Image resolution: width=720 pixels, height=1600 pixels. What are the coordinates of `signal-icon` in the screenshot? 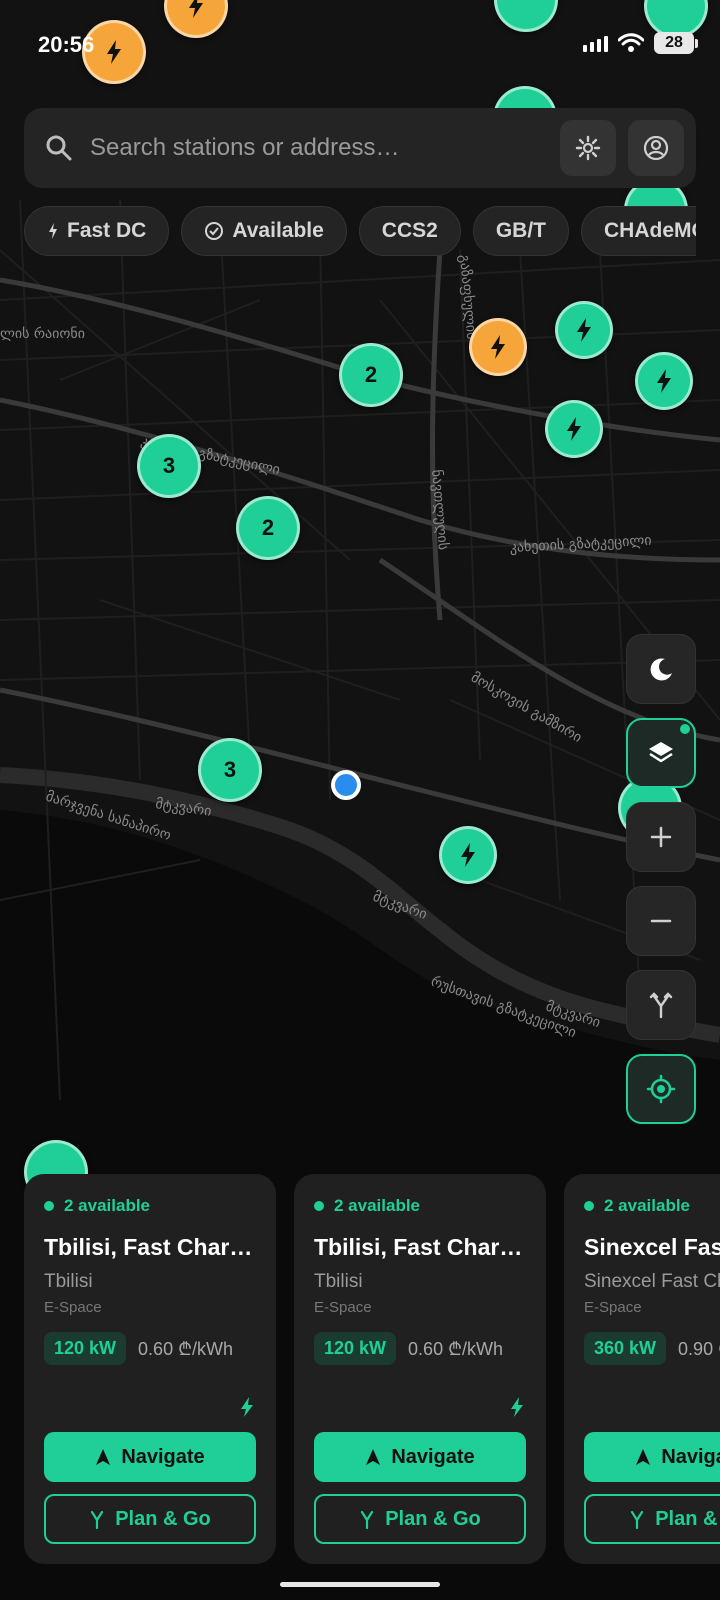 It's located at (595, 43).